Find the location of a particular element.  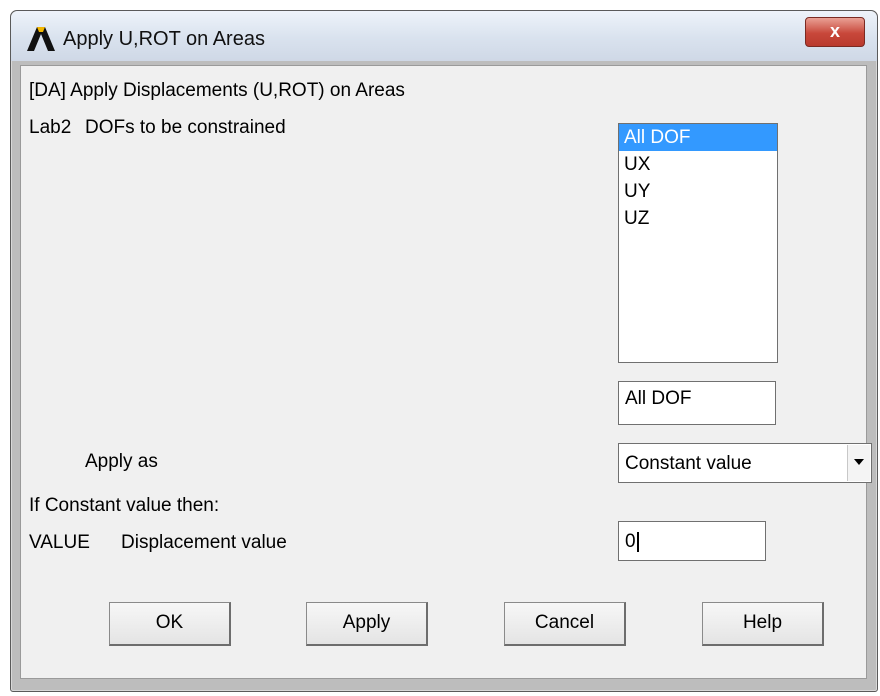

apply-as-label: Apply as is located at coordinates (121, 461).